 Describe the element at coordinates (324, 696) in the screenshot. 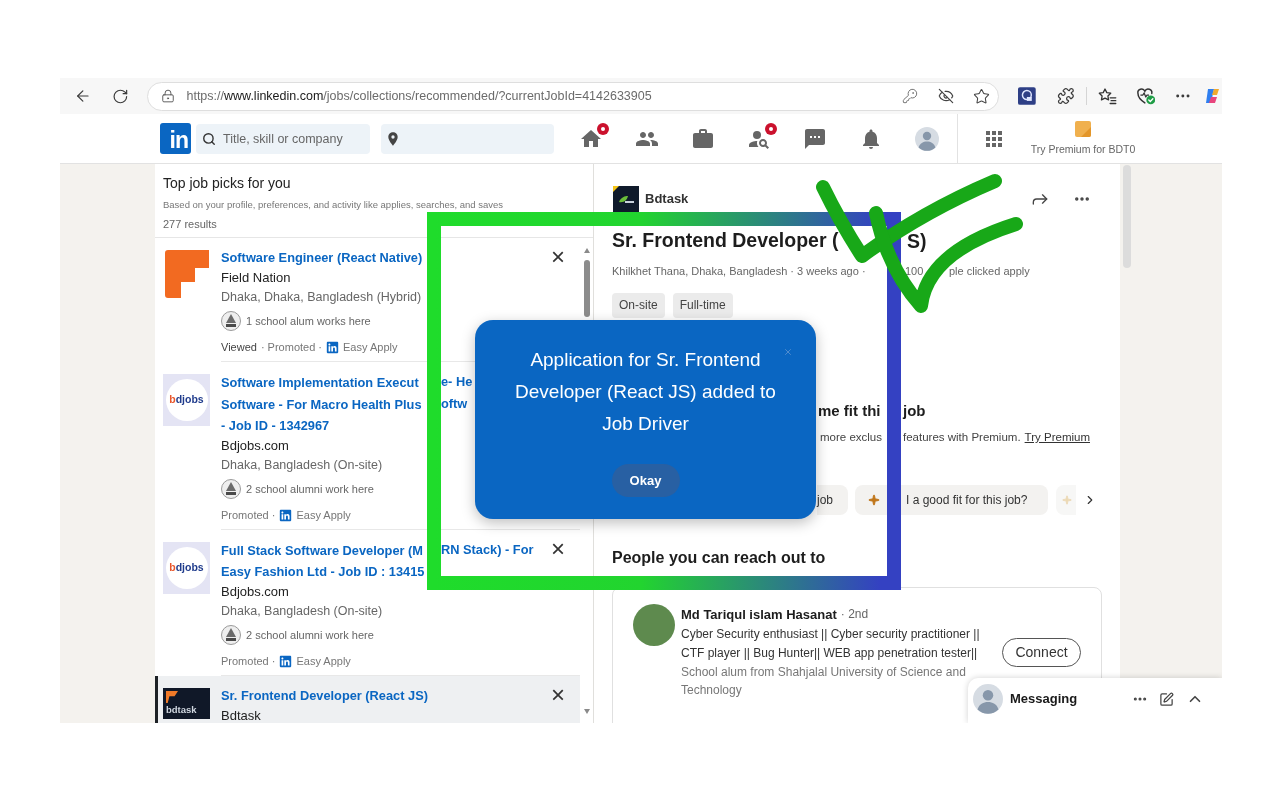

I see `job-title-link: Sr. Frontend Developer (React JS)` at that location.